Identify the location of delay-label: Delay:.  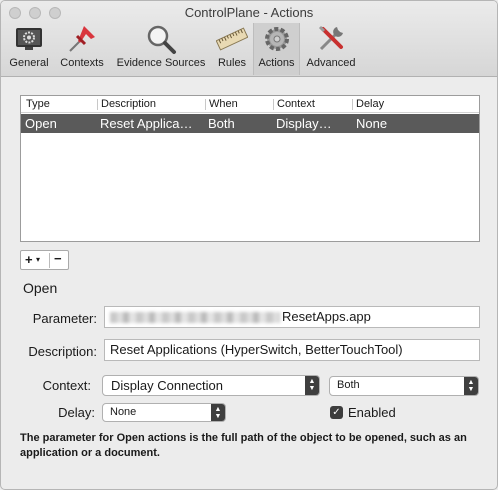
(76, 412).